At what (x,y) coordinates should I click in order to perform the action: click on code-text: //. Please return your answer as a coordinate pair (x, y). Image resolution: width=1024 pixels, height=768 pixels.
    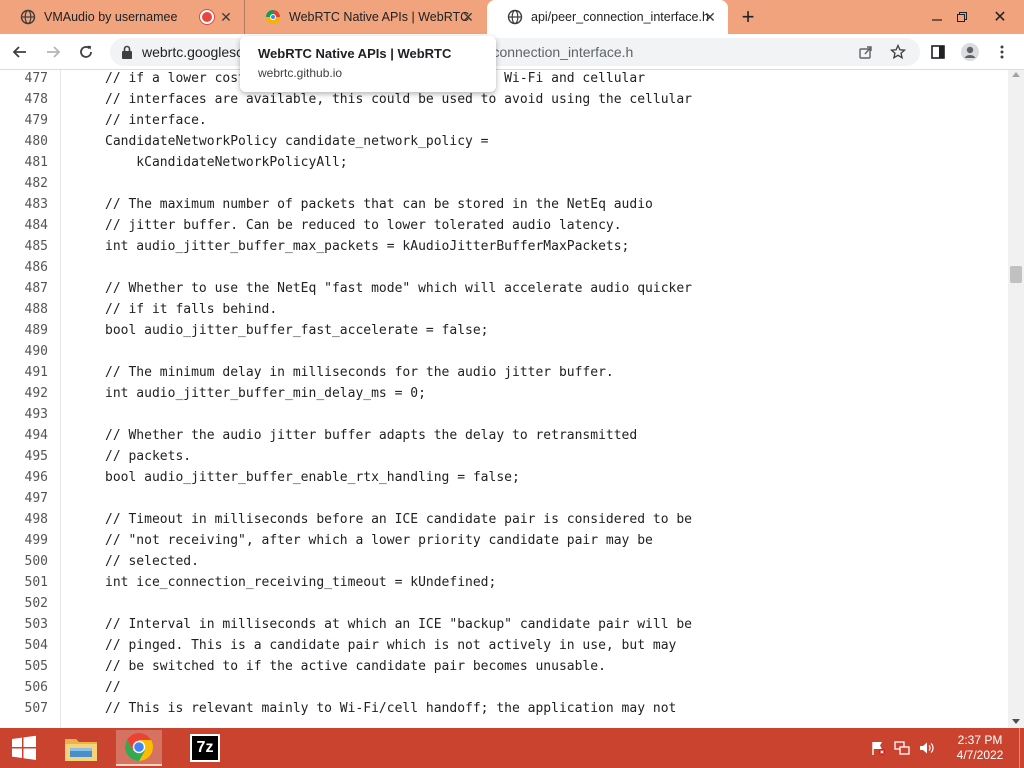
    Looking at the image, I should click on (113, 687).